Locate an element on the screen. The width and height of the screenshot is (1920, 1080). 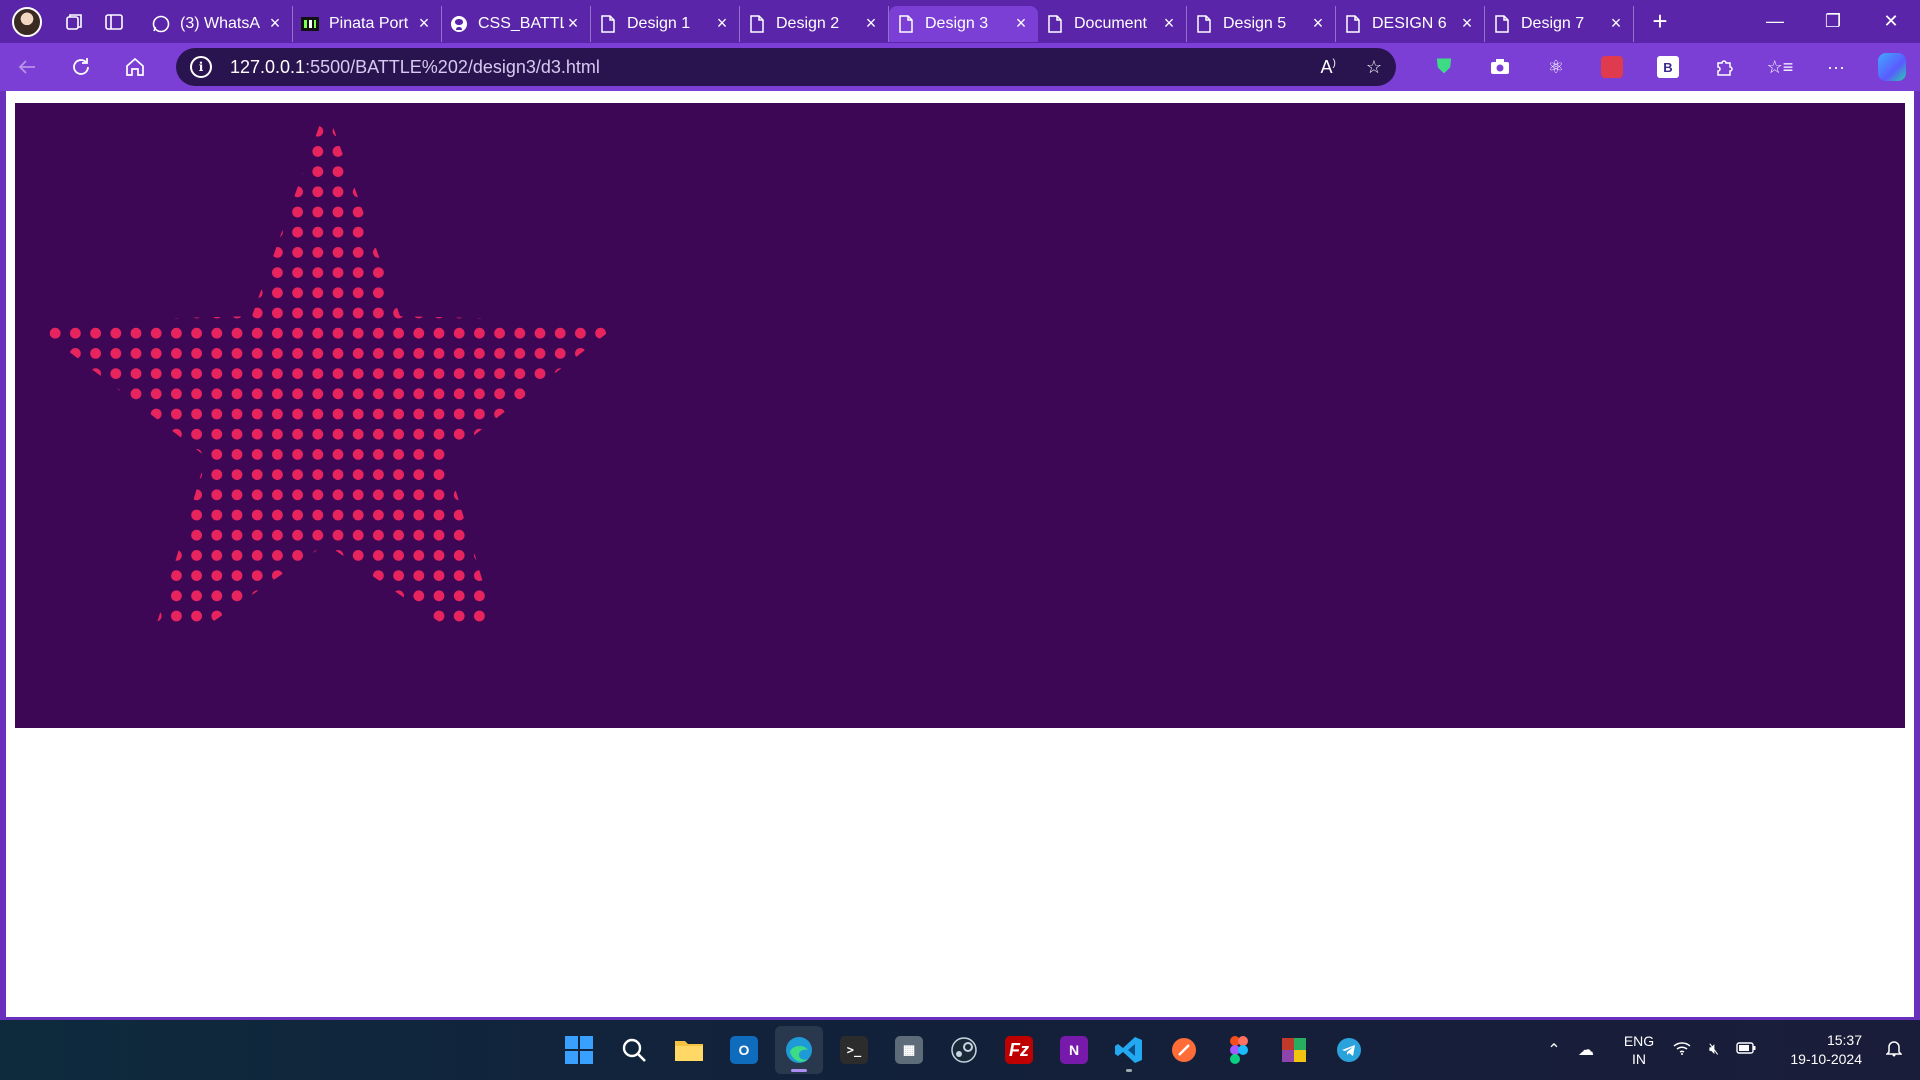
tab-title: (3) WhatsA is located at coordinates (220, 23).